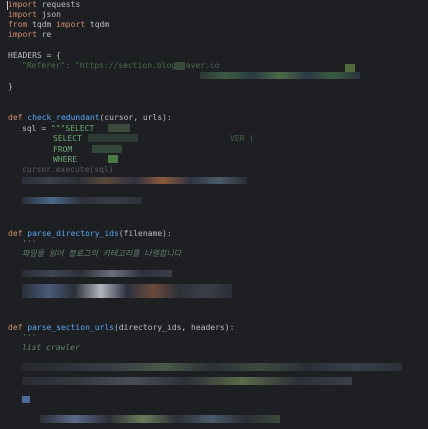  I want to click on code-line-3: from tqdm import tqdm, so click(58, 25).